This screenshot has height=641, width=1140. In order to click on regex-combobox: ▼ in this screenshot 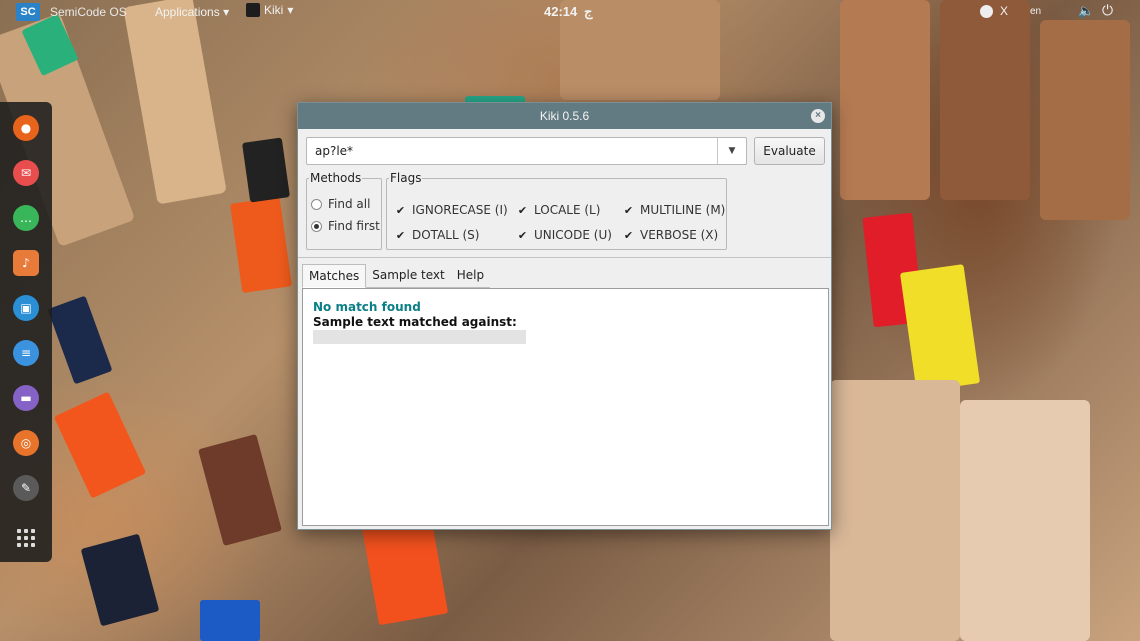, I will do `click(526, 151)`.